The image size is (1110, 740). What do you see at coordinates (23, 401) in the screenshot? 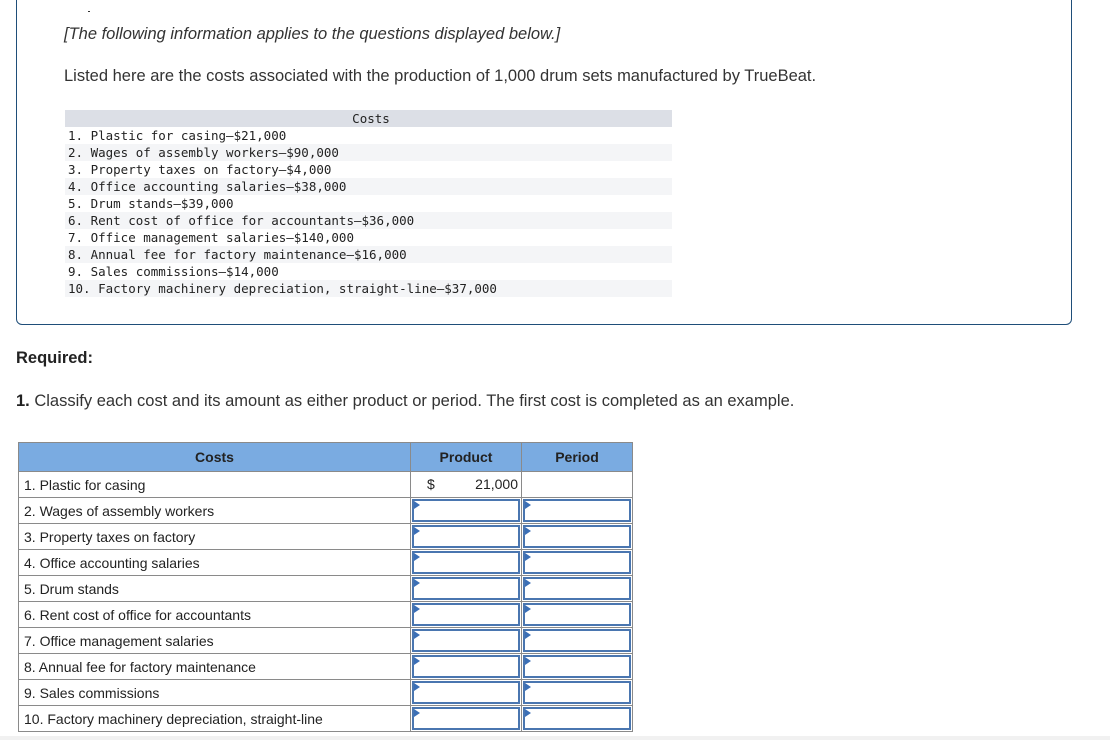
I see `question-number: 1.` at bounding box center [23, 401].